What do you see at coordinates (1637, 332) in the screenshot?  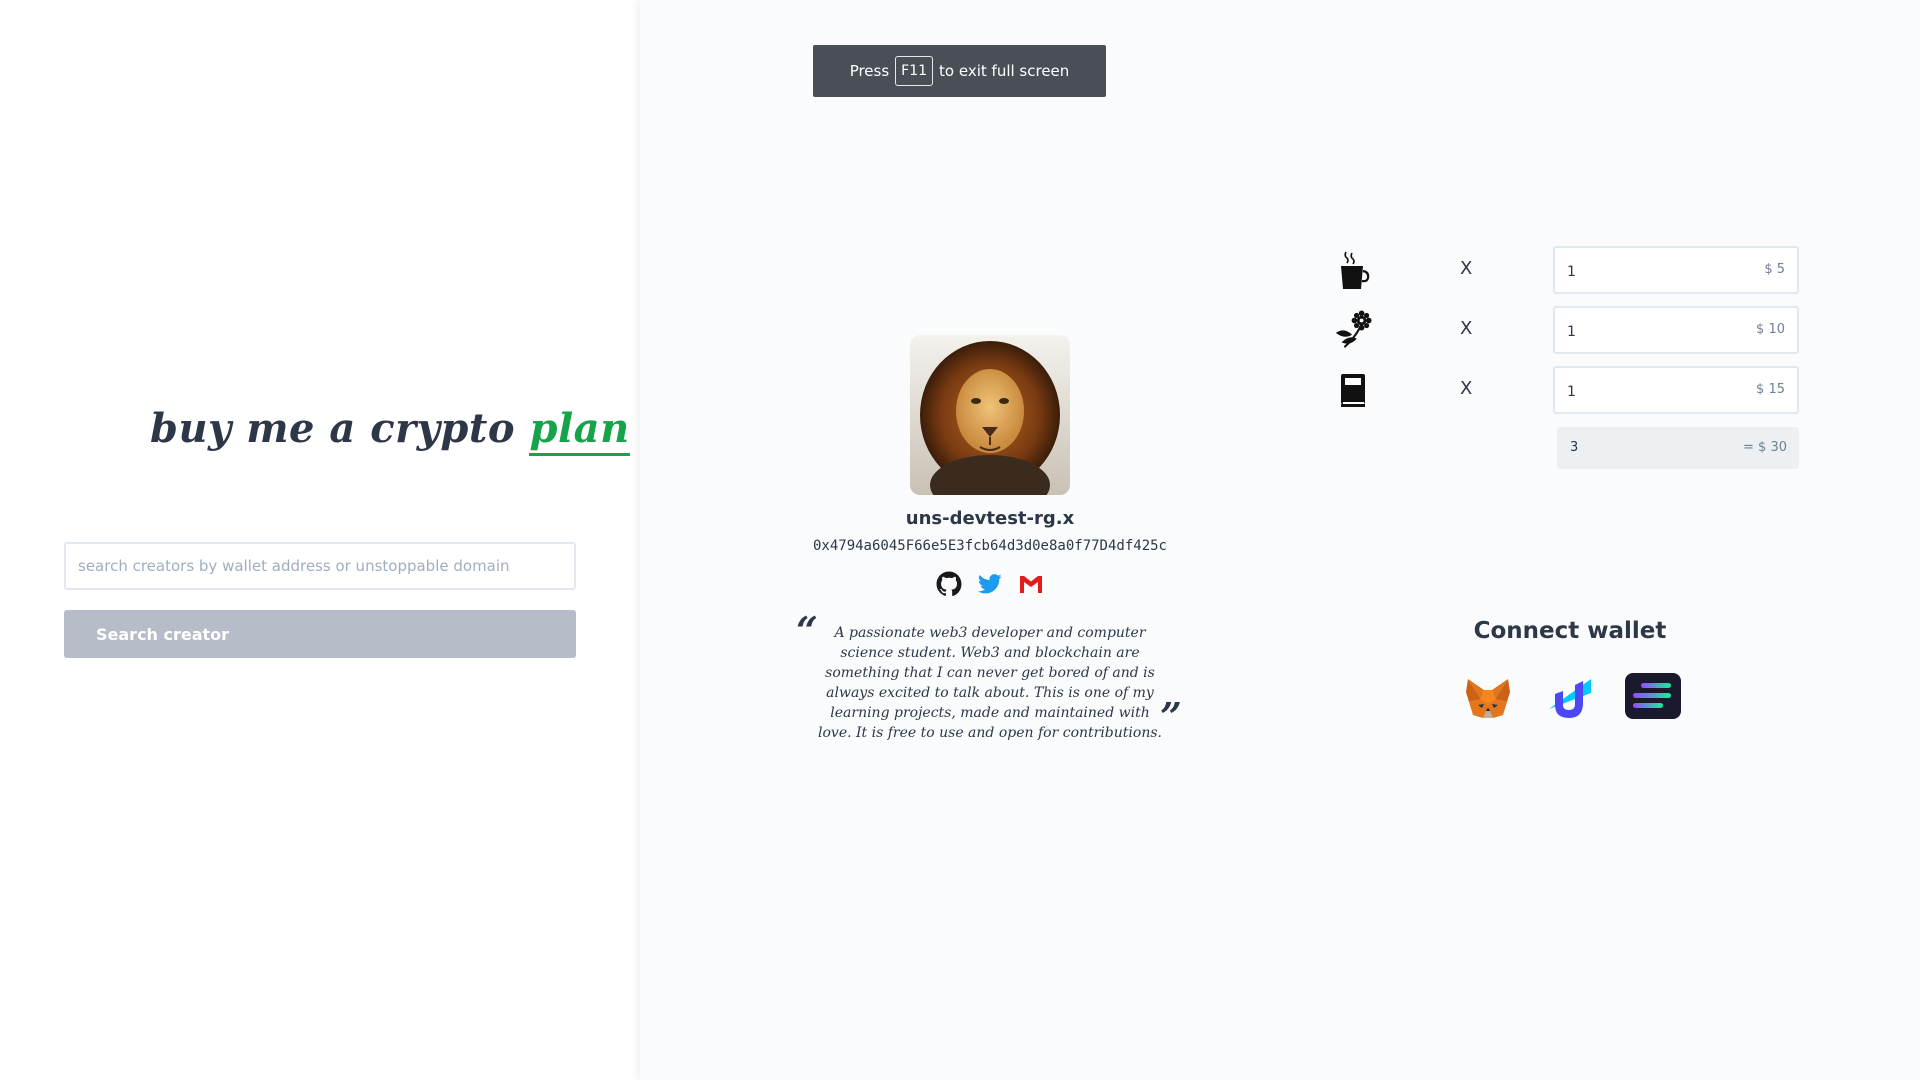 I see `plant-quantity-input` at bounding box center [1637, 332].